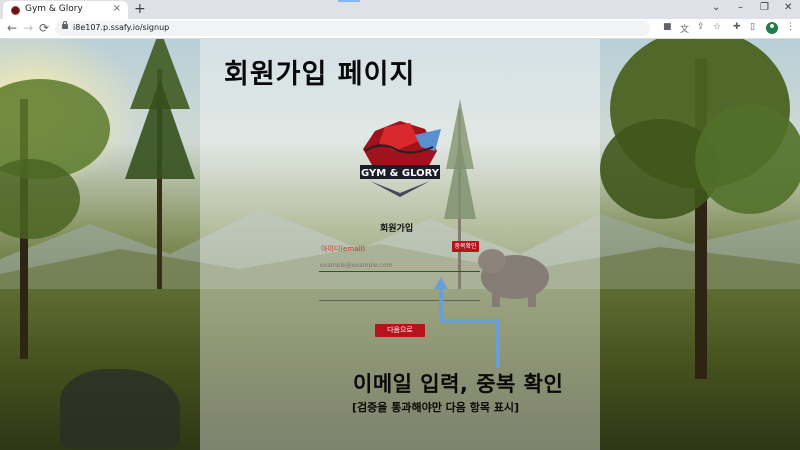 This screenshot has width=800, height=450. Describe the element at coordinates (140, 9) in the screenshot. I see `new-tab-button: +` at that location.